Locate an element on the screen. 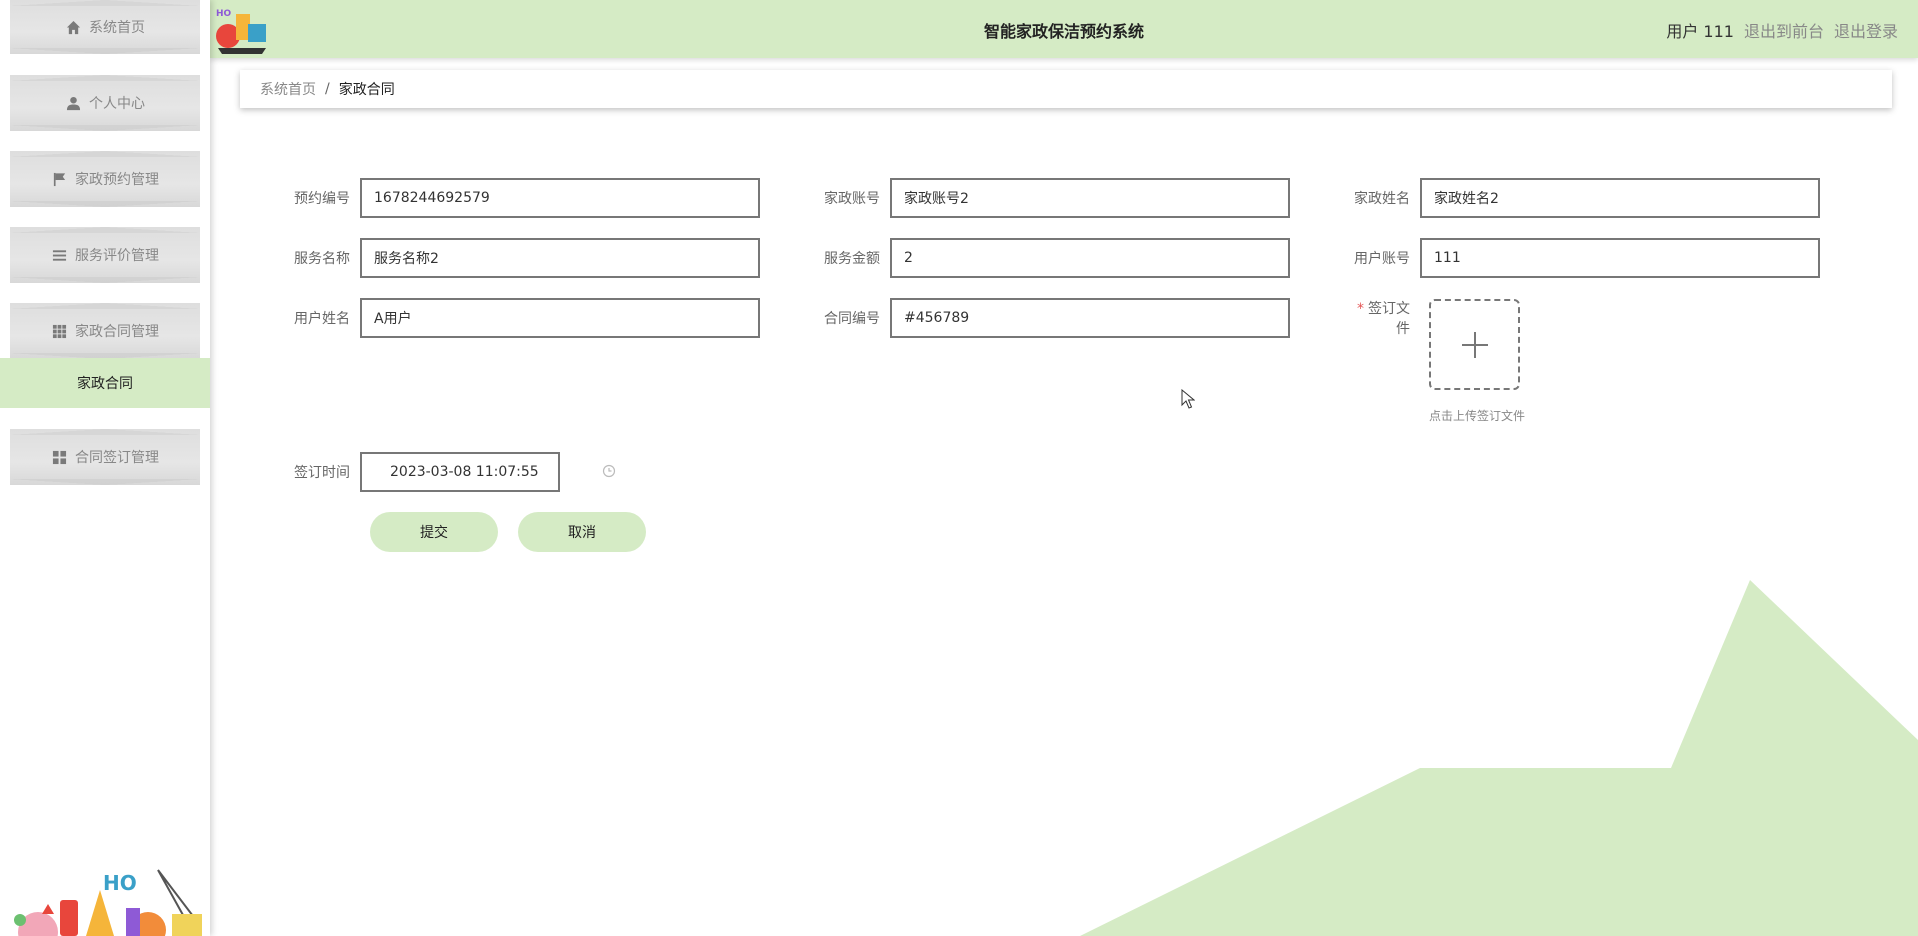 This screenshot has height=936, width=1918. service-amount-field: 服务金额 is located at coordinates (1055, 258).